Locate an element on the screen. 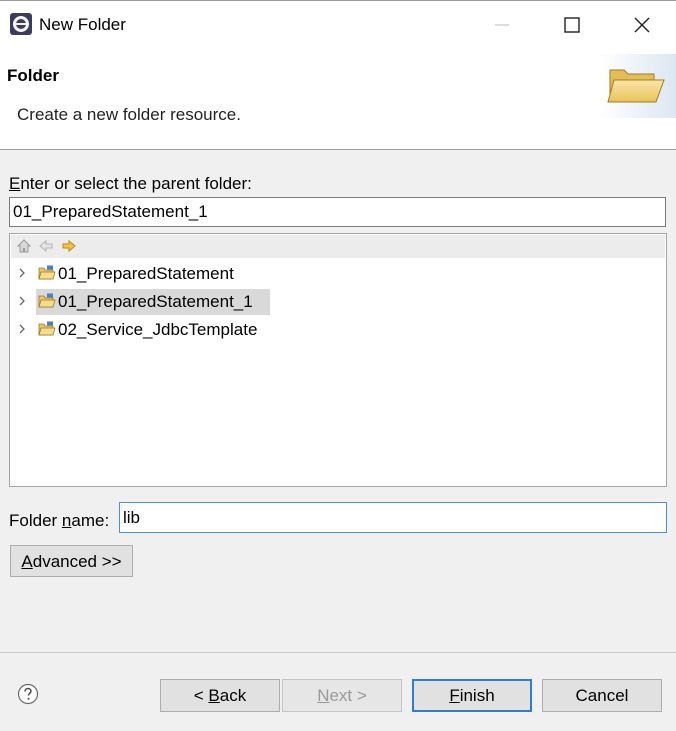 The width and height of the screenshot is (676, 731). parent-folder-label: Enter or select the parent folder: is located at coordinates (130, 184).